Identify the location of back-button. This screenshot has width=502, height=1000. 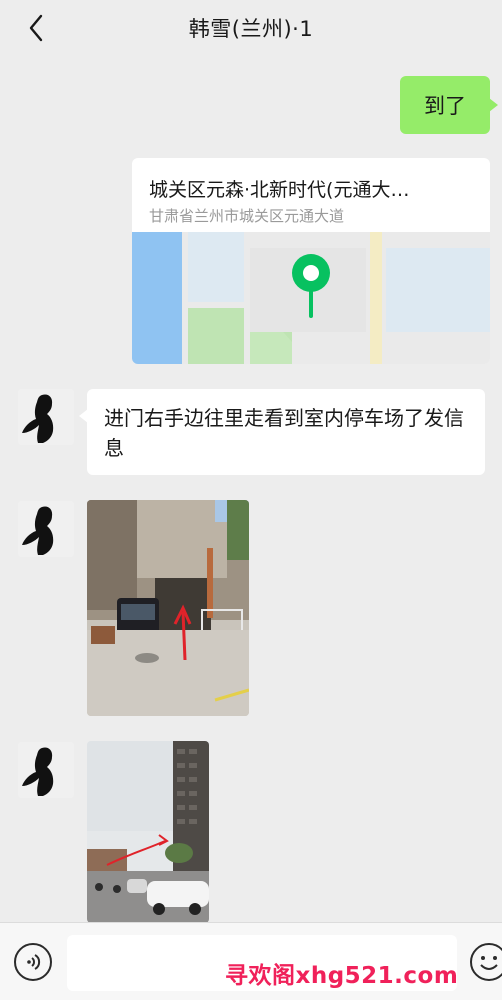
(36, 28).